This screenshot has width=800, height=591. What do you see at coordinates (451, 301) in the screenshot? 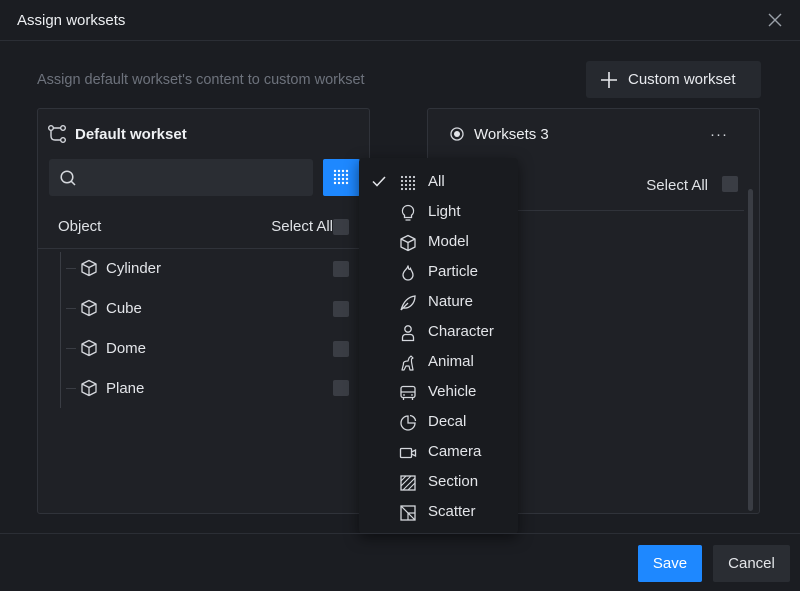
I see `menu-item-label: Nature` at bounding box center [451, 301].